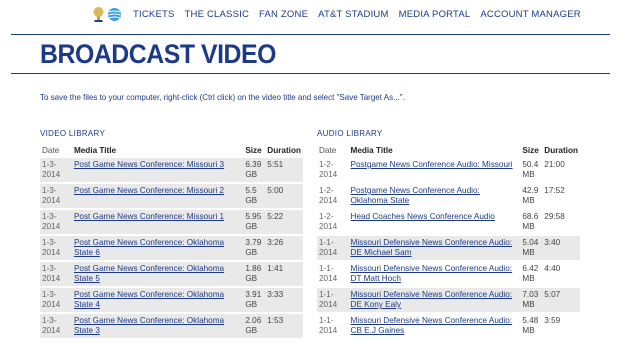  What do you see at coordinates (158, 54) in the screenshot?
I see `page-title: BROADCAST VIDEO` at bounding box center [158, 54].